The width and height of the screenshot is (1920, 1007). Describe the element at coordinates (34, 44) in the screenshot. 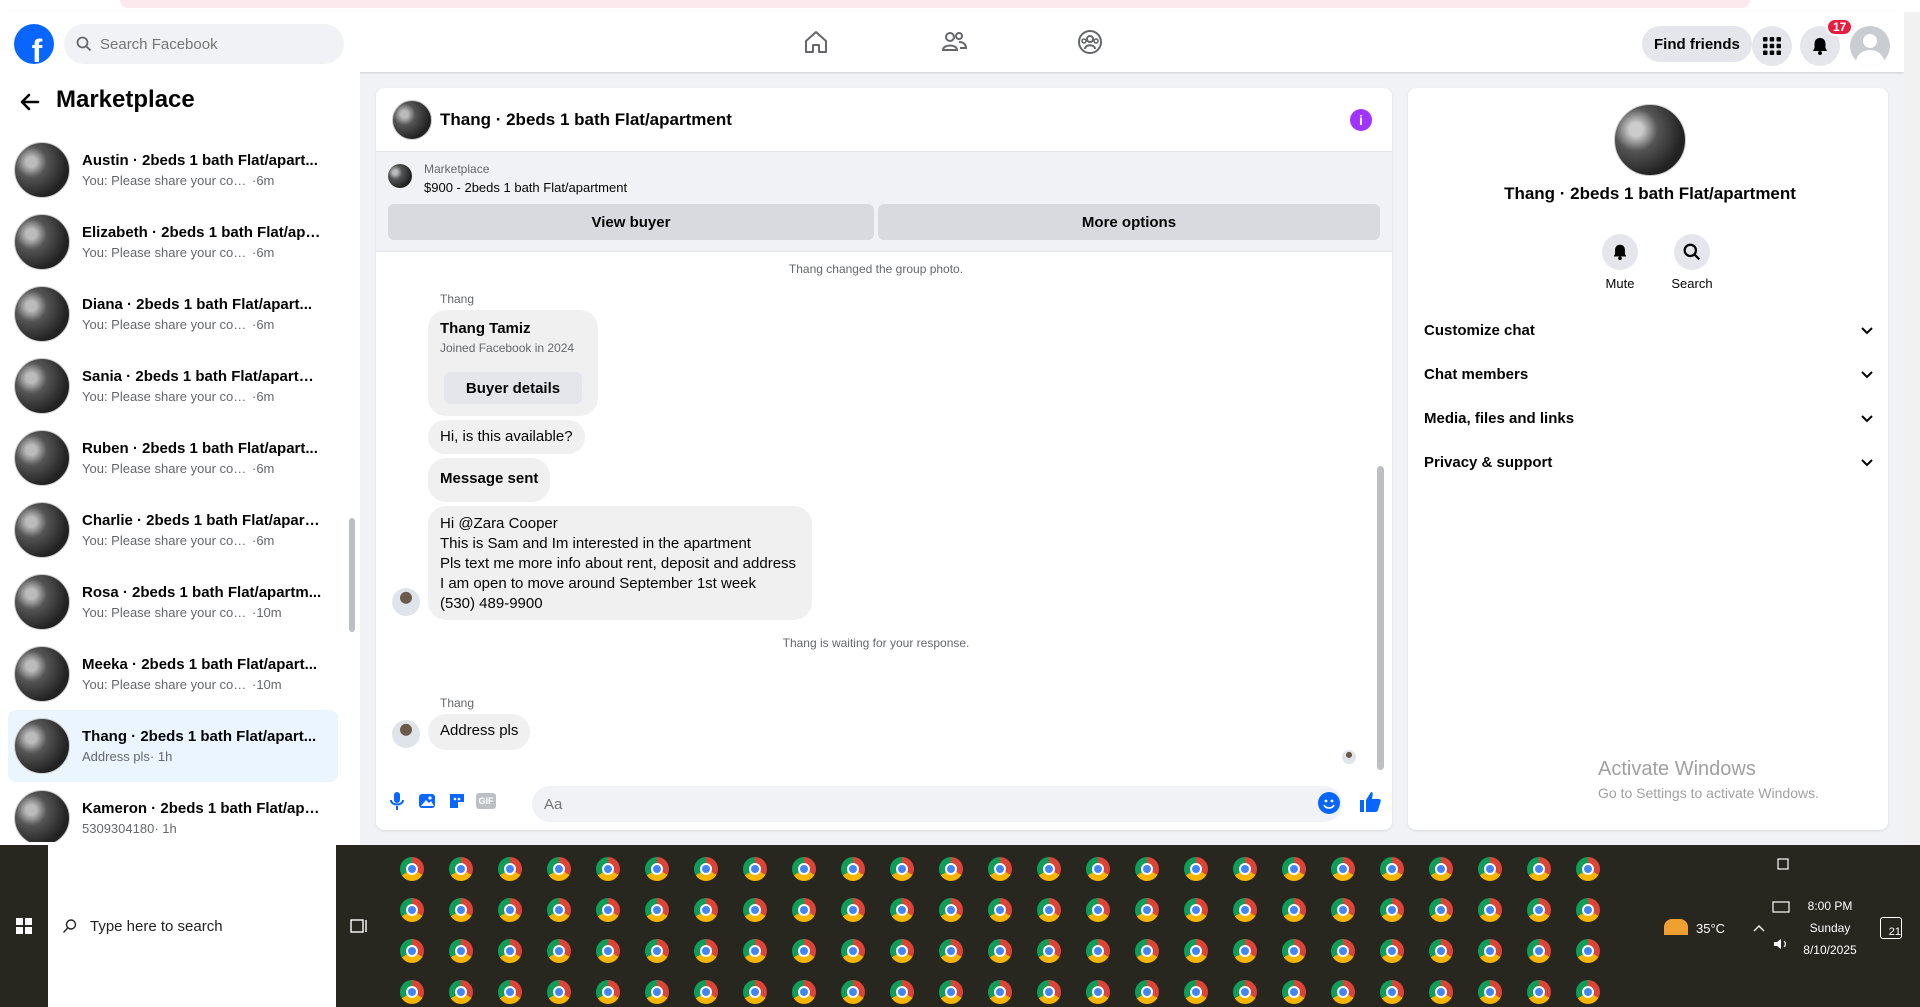

I see `facebook-logo: f` at that location.